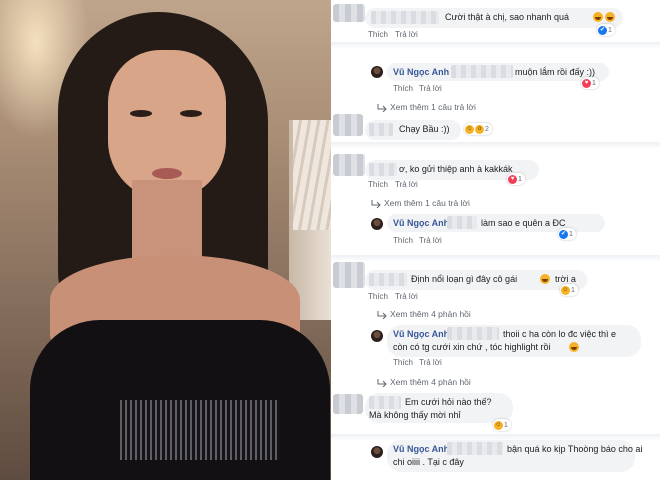 The image size is (660, 480). I want to click on comment-text-line2: Mà không thấy mời nhỉ, so click(415, 415).